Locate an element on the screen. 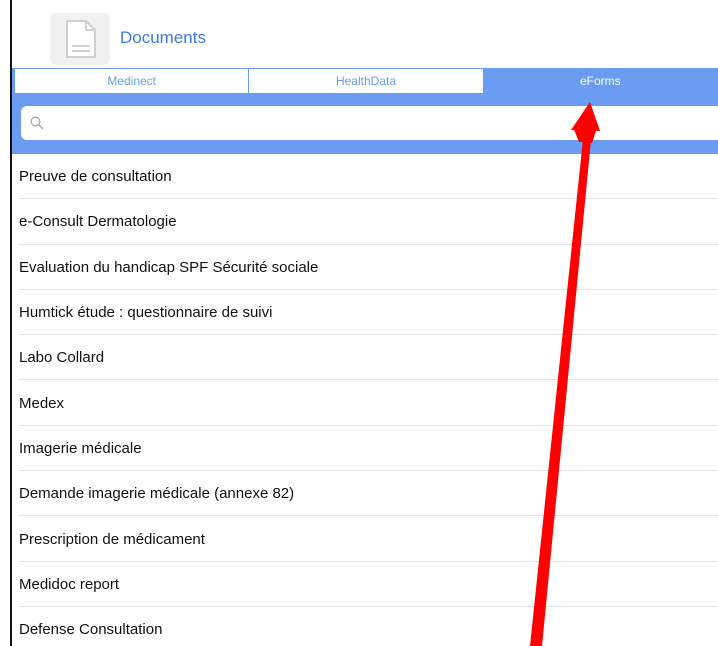  search-icon is located at coordinates (37, 123).